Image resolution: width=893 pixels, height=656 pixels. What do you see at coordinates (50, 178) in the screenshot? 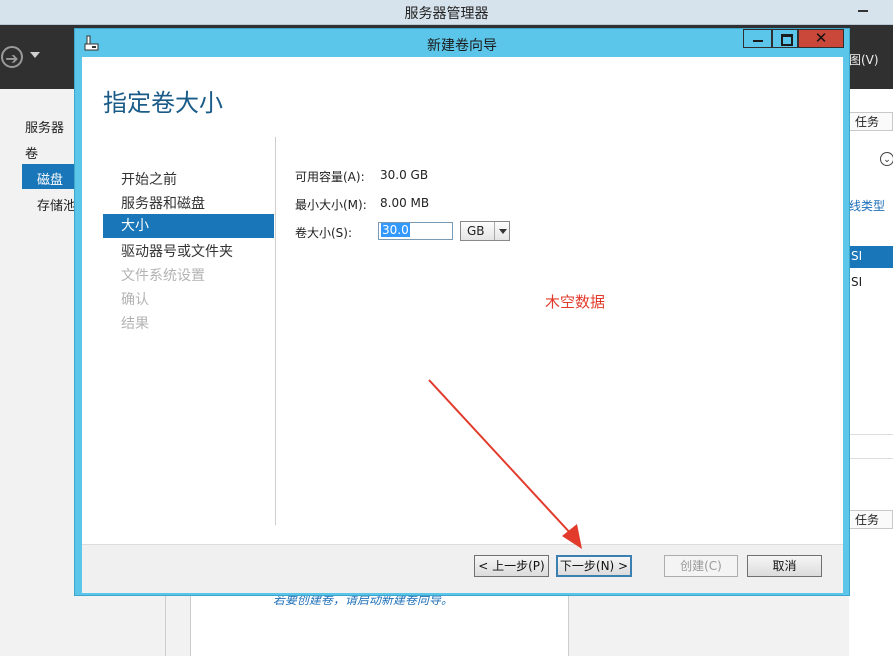
I see `nav-item-disks: 磁盘` at bounding box center [50, 178].